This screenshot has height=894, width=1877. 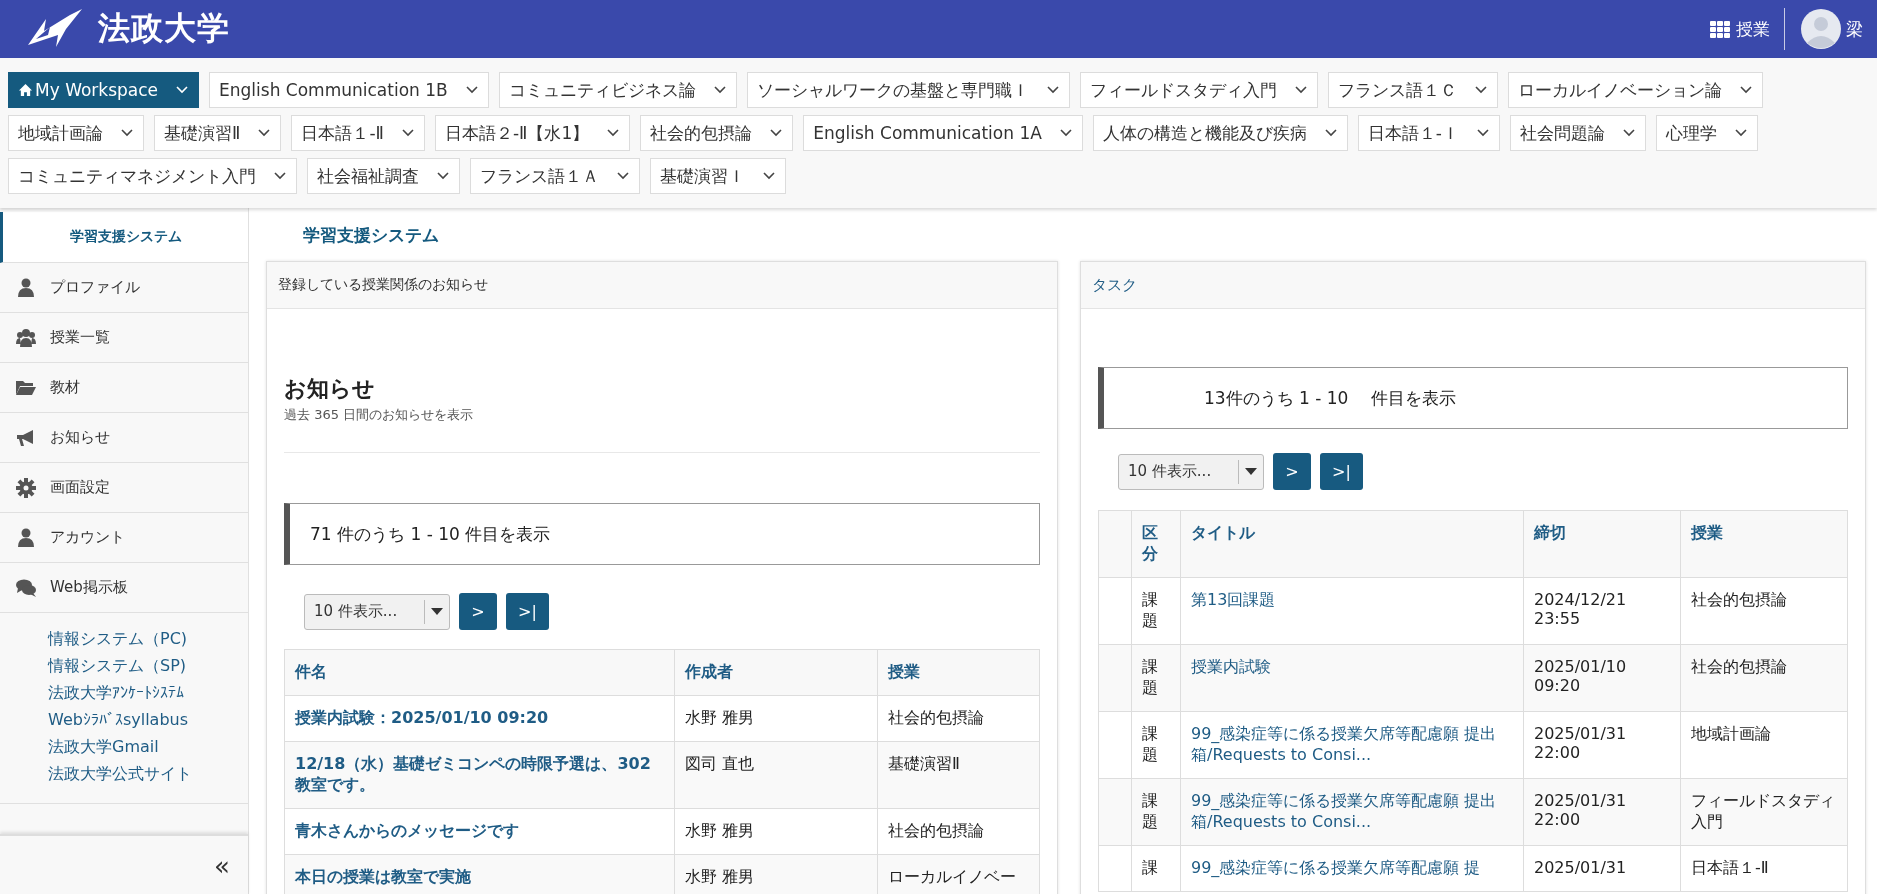 What do you see at coordinates (124, 388) in the screenshot?
I see `sidebar-item: 教材` at bounding box center [124, 388].